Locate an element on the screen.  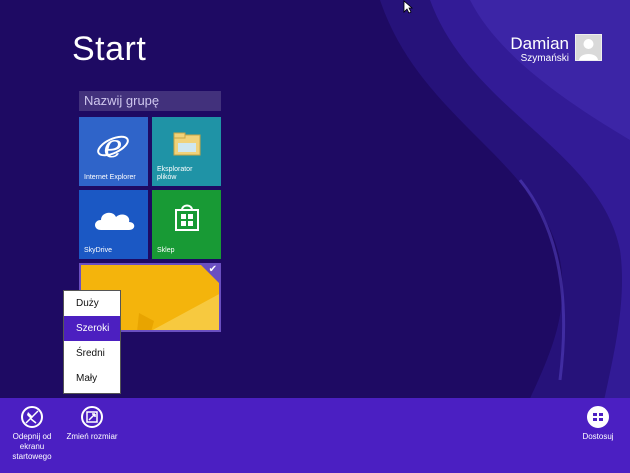
avatar is located at coordinates (588, 47).